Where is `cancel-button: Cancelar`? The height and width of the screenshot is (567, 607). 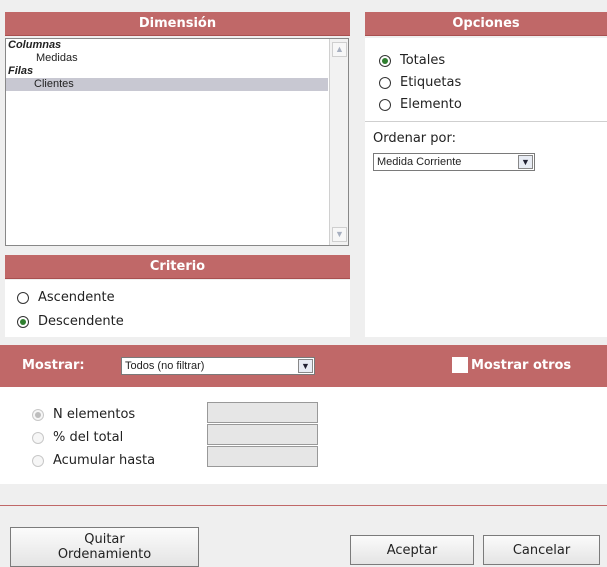
cancel-button: Cancelar is located at coordinates (541, 550).